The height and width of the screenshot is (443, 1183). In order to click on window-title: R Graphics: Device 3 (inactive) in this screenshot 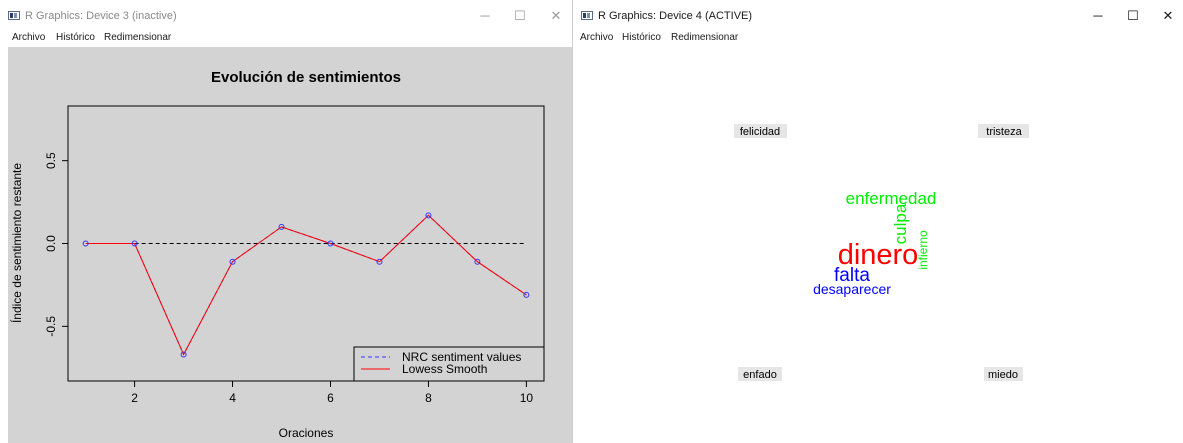, I will do `click(101, 16)`.